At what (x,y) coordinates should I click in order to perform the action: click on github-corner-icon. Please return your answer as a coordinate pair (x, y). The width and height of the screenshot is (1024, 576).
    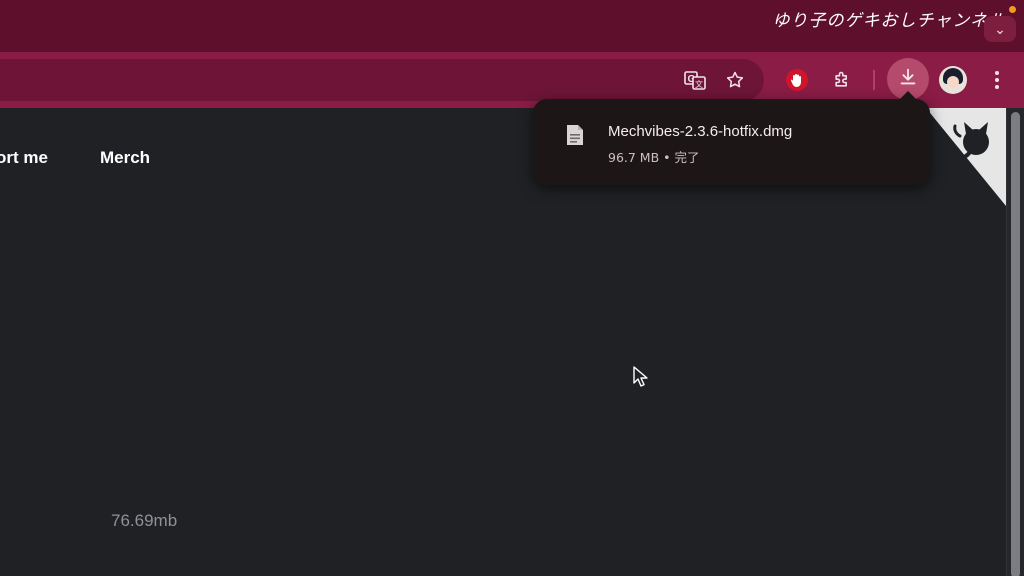
    Looking at the image, I should click on (966, 157).